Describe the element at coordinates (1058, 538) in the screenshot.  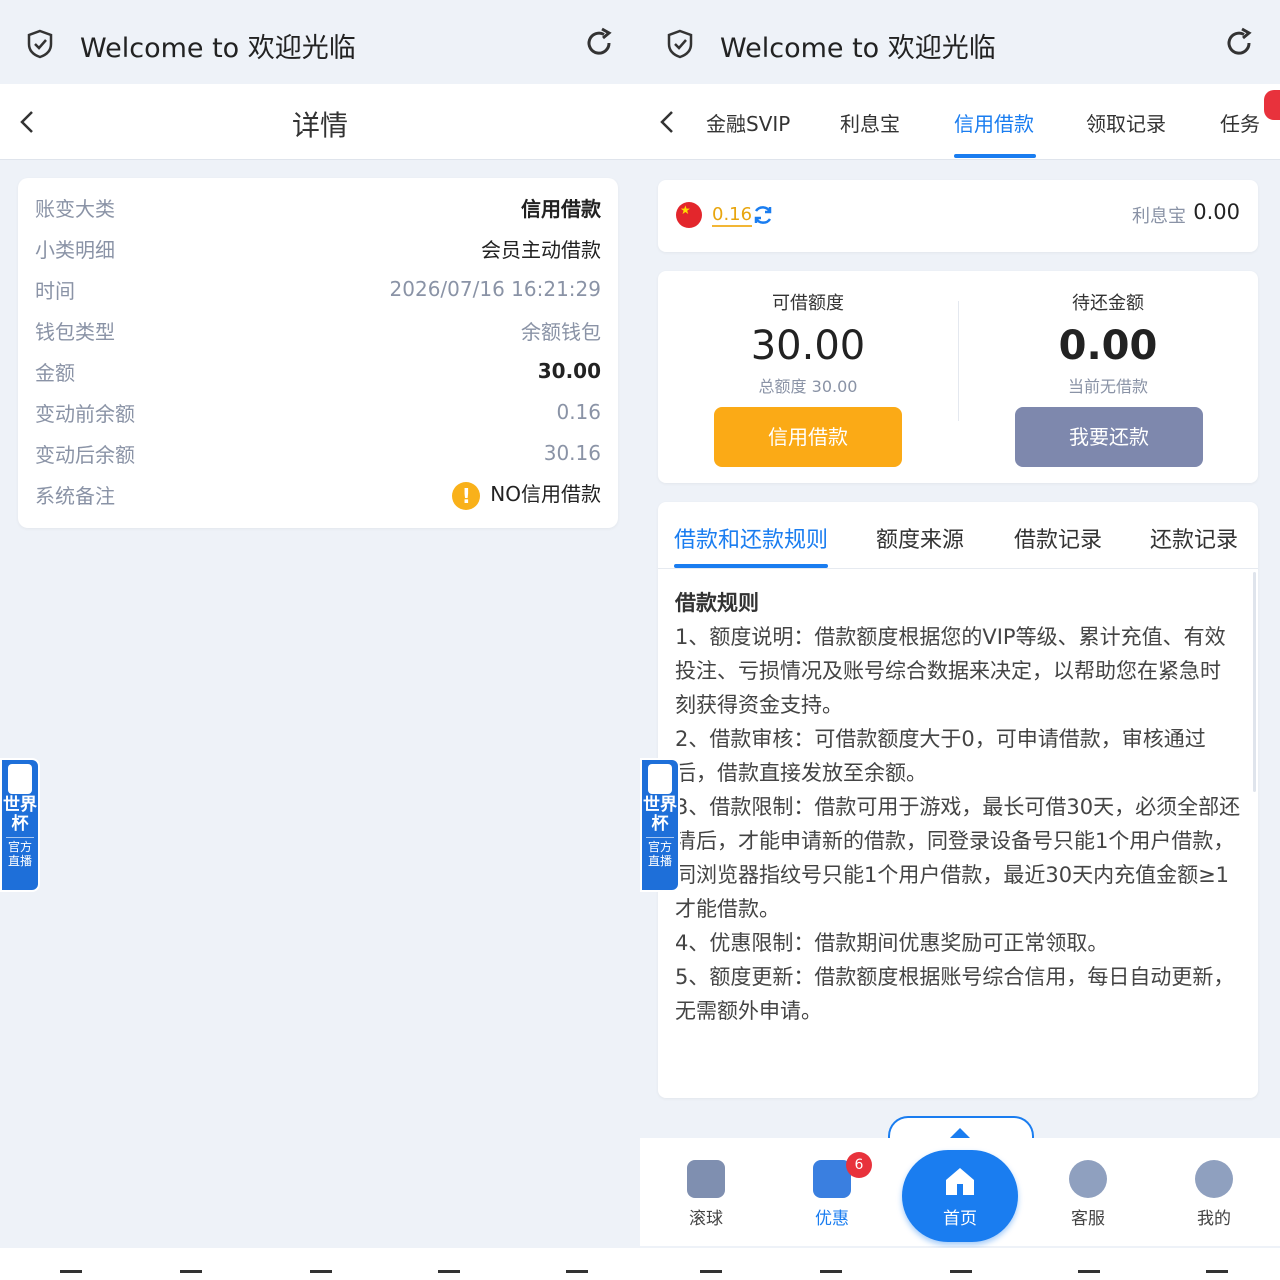
I see `tab-loan-records: 借款记录` at that location.